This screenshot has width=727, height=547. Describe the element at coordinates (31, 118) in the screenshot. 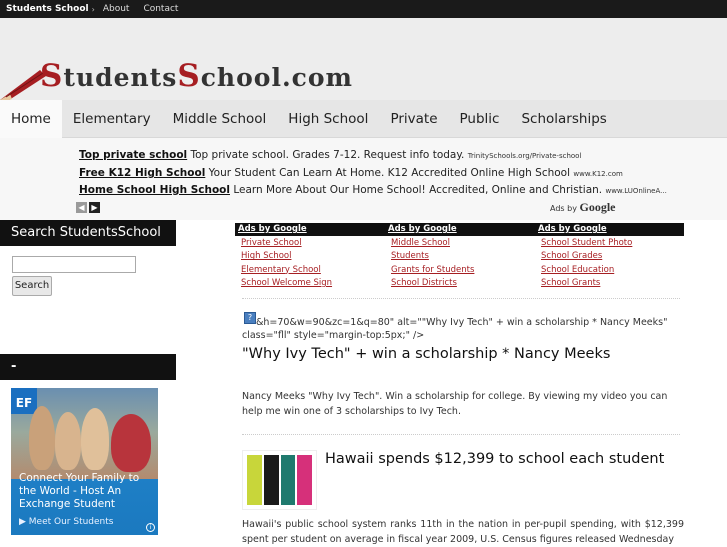

I see `nav-home: Home` at that location.